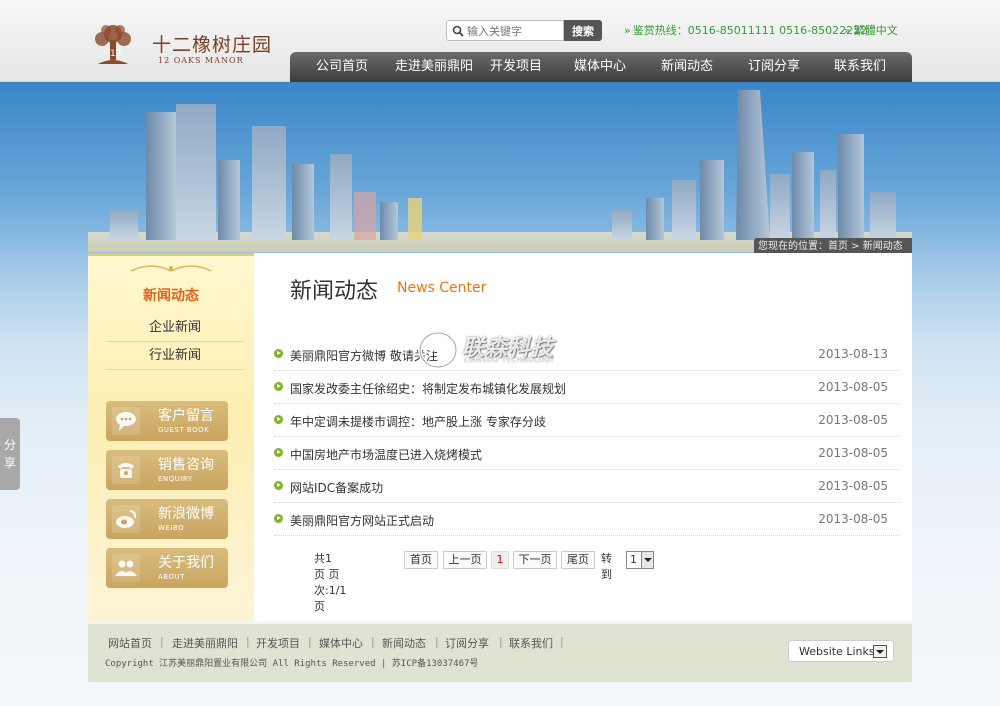 The height and width of the screenshot is (706, 1000). I want to click on share-tab: 分享, so click(10, 454).